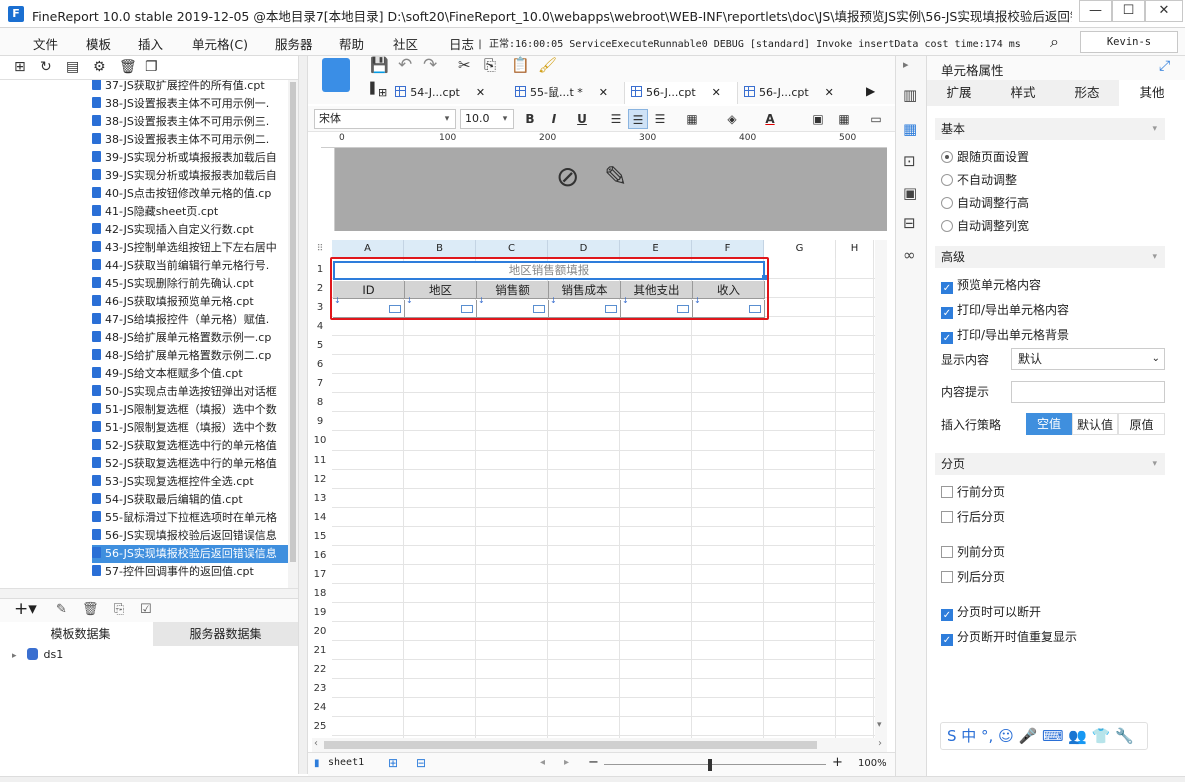 Image resolution: width=1185 pixels, height=782 pixels. What do you see at coordinates (220, 43) in the screenshot?
I see `menu-cell: 单元格(C)` at bounding box center [220, 43].